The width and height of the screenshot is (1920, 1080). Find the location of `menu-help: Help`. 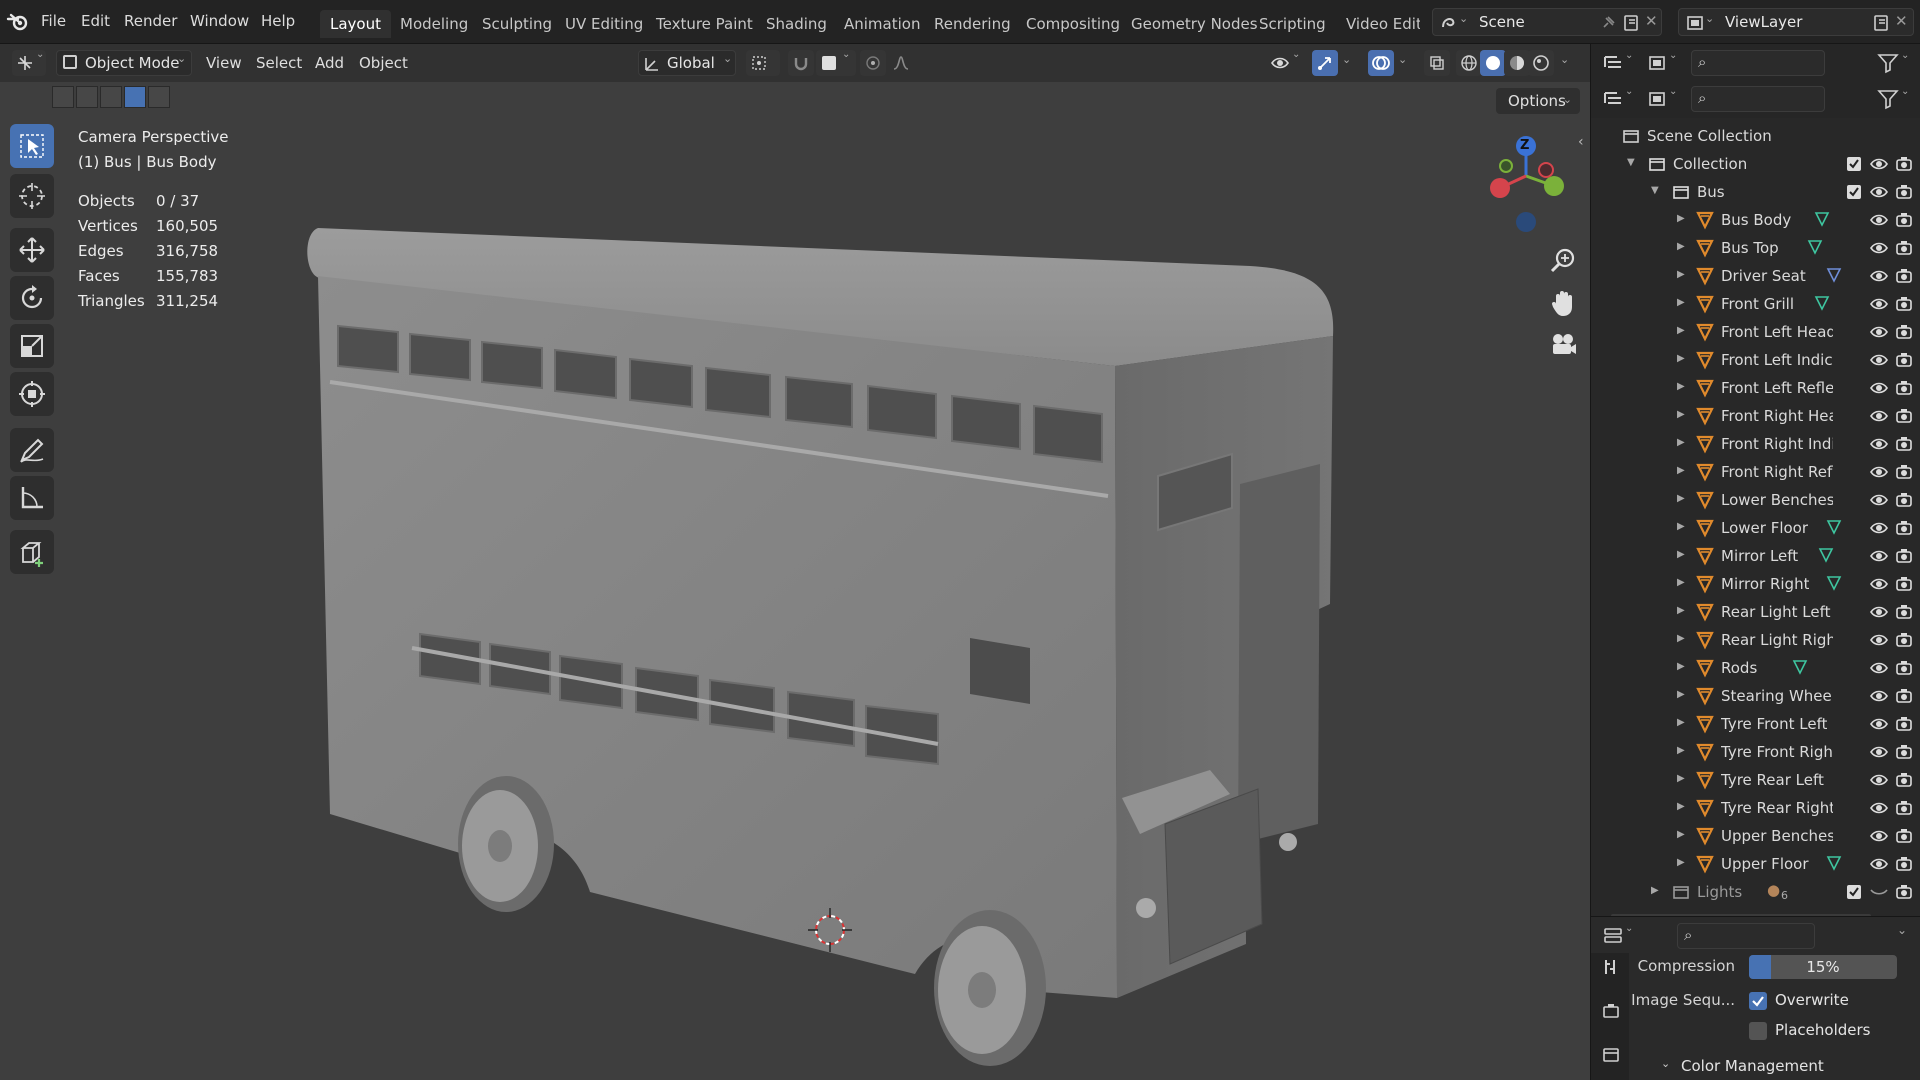

menu-help: Help is located at coordinates (278, 21).